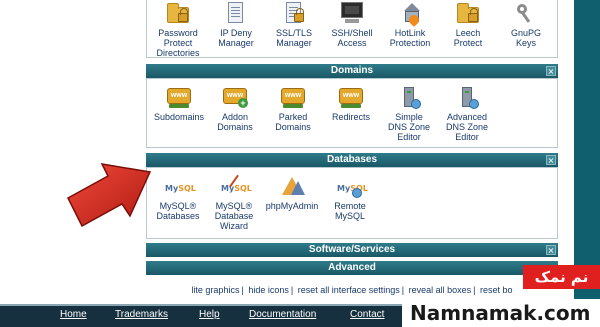 The image size is (600, 327). I want to click on mysql-databases-item: MySQL MySQL® Databases, so click(178, 197).